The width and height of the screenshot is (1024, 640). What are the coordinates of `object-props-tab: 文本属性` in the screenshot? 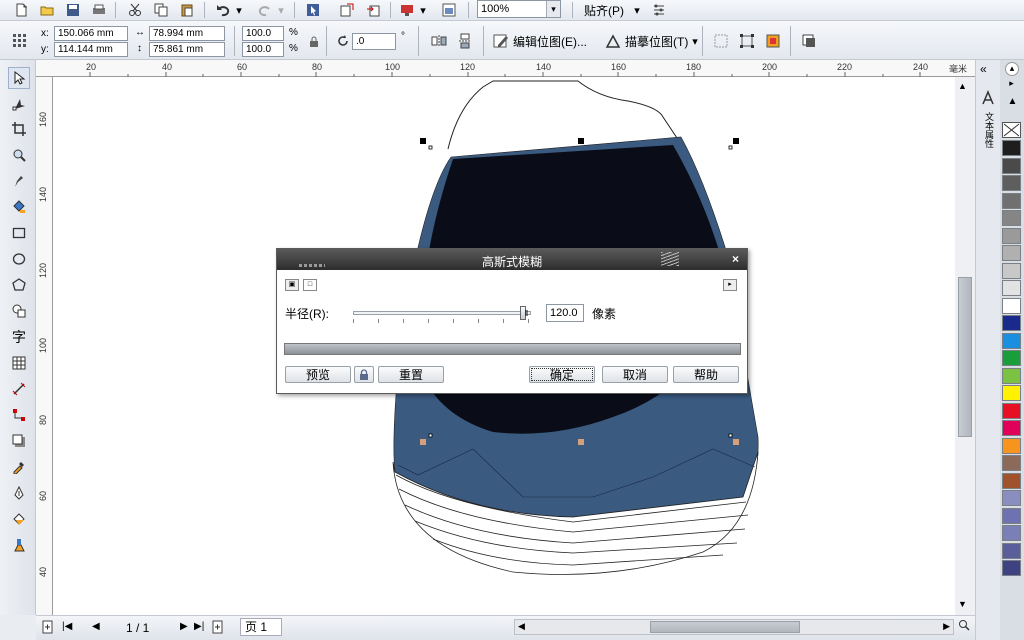 It's located at (989, 130).